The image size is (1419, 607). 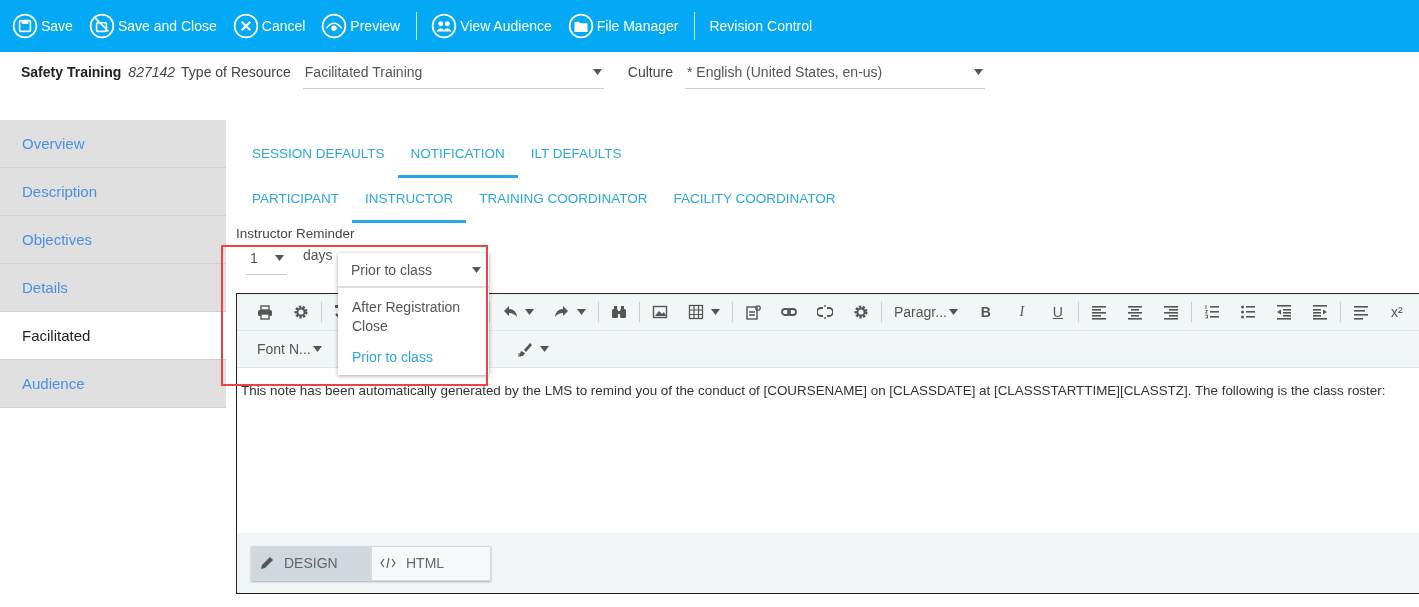 I want to click on bold-button: B, so click(x=985, y=312).